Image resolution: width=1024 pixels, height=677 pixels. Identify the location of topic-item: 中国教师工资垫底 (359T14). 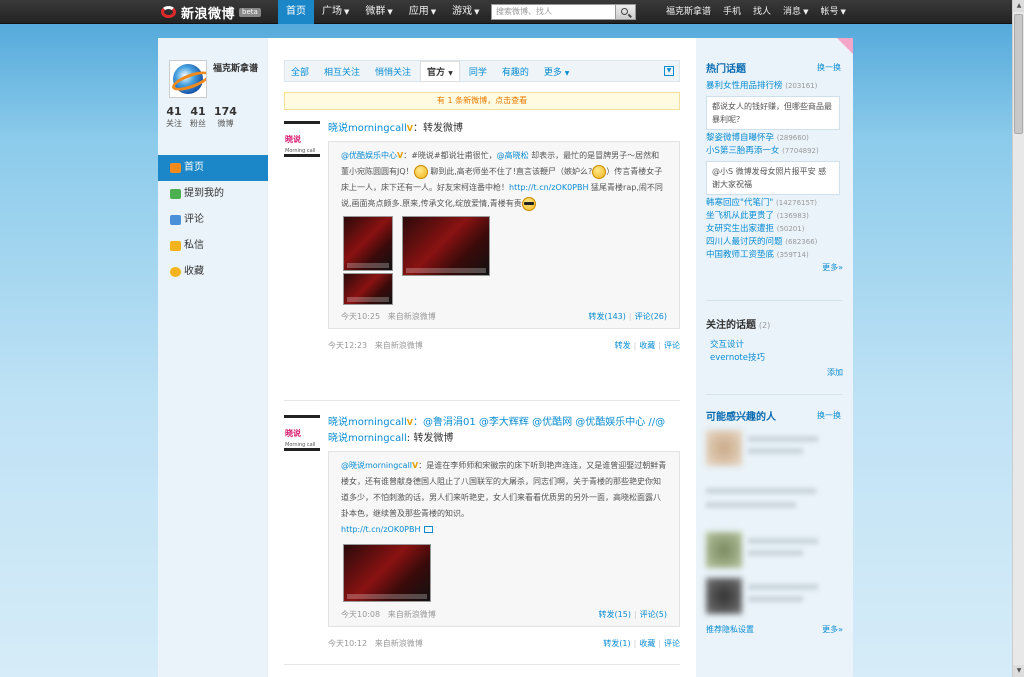
(774, 255).